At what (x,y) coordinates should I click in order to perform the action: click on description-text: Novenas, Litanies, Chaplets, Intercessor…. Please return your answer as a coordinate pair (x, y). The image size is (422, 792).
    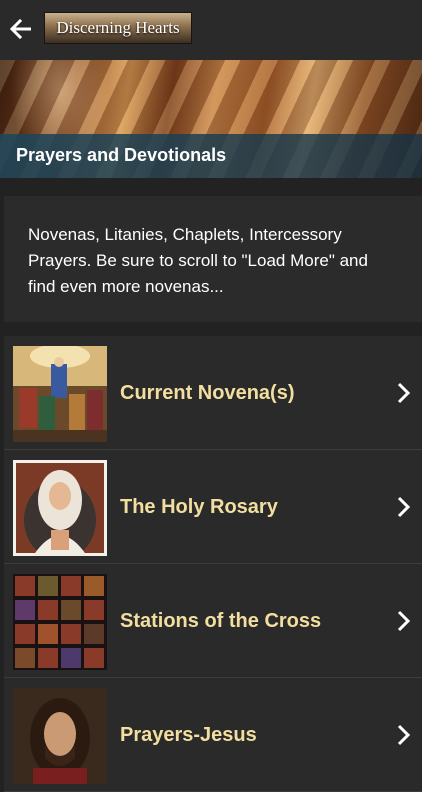
    Looking at the image, I should click on (198, 260).